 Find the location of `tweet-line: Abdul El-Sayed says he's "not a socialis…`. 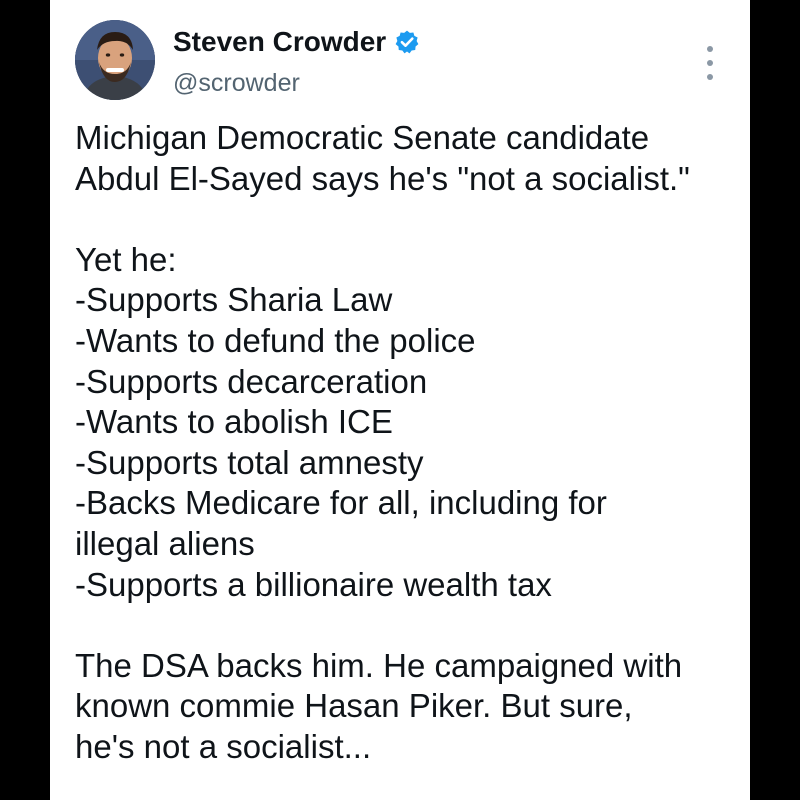

tweet-line: Abdul El-Sayed says he's "not a socialis… is located at coordinates (382, 178).